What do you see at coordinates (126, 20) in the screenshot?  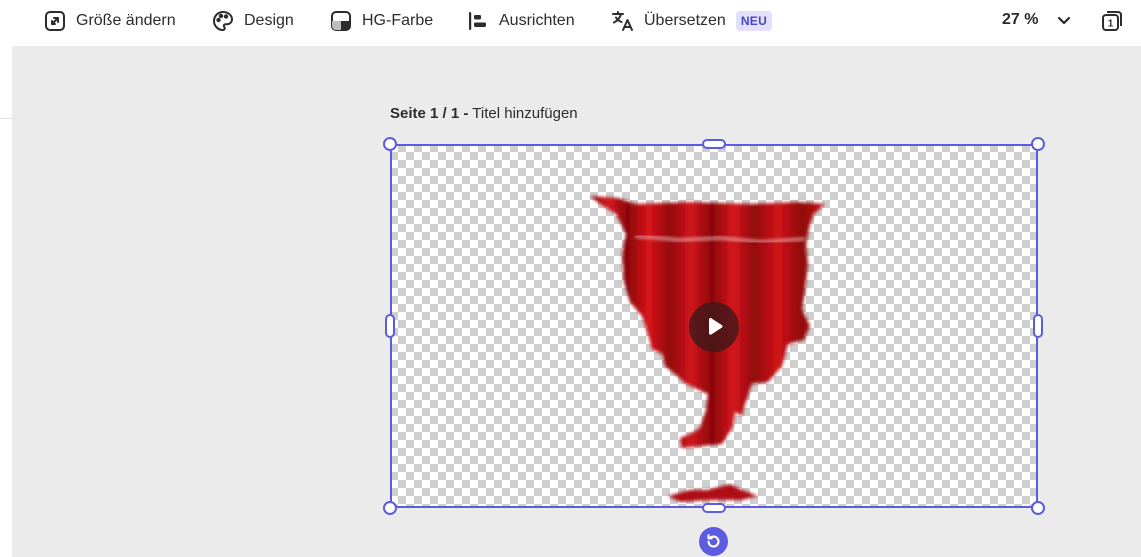 I see `resize-label: Größe ändern` at bounding box center [126, 20].